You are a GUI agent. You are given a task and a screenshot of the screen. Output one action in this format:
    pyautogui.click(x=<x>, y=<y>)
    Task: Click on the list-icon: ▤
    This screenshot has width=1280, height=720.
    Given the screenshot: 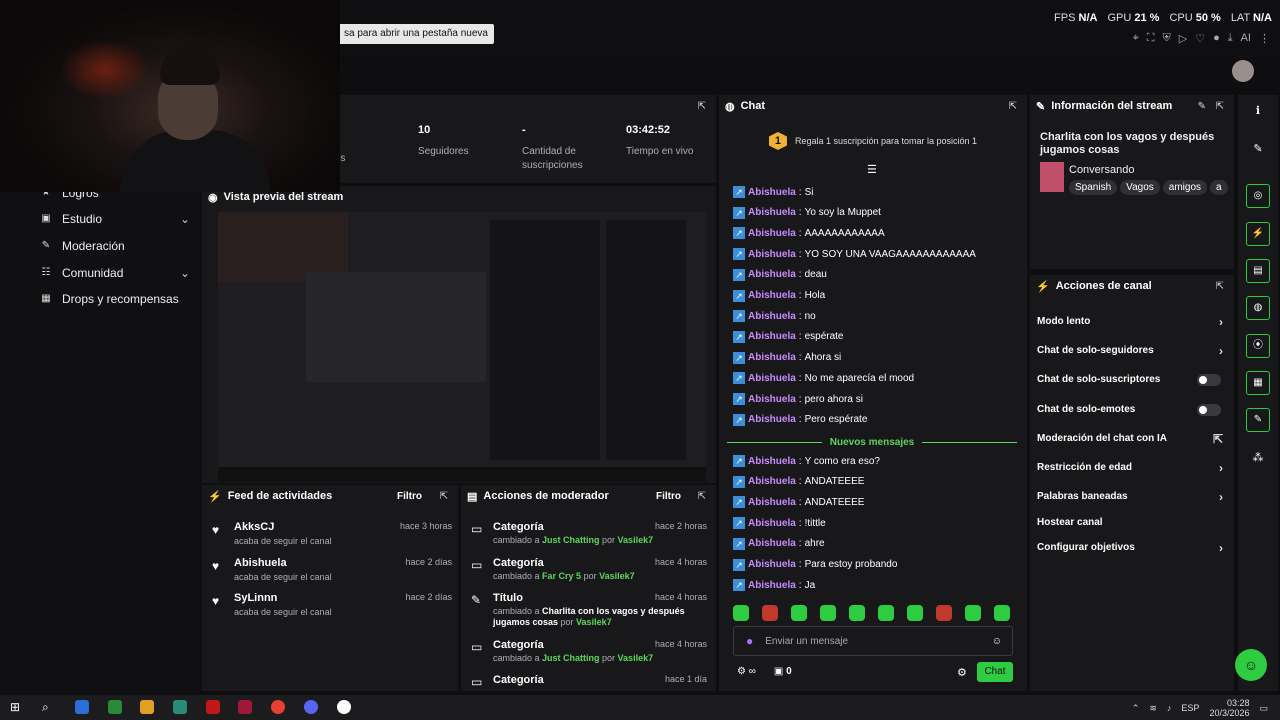 What is the action you would take?
    pyautogui.click(x=1258, y=271)
    